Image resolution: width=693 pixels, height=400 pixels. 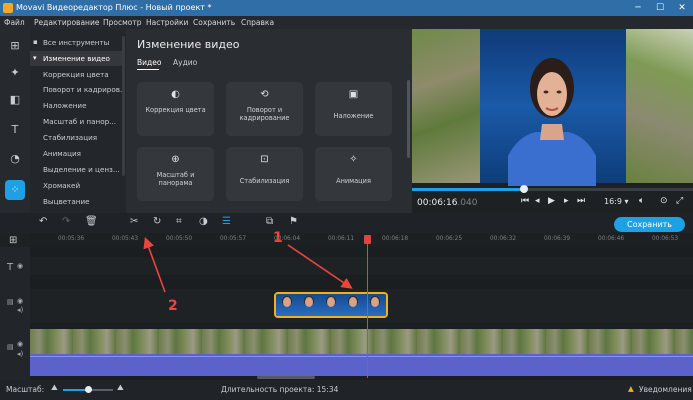 I want to click on tool-item: Наложение, so click(x=77, y=105).